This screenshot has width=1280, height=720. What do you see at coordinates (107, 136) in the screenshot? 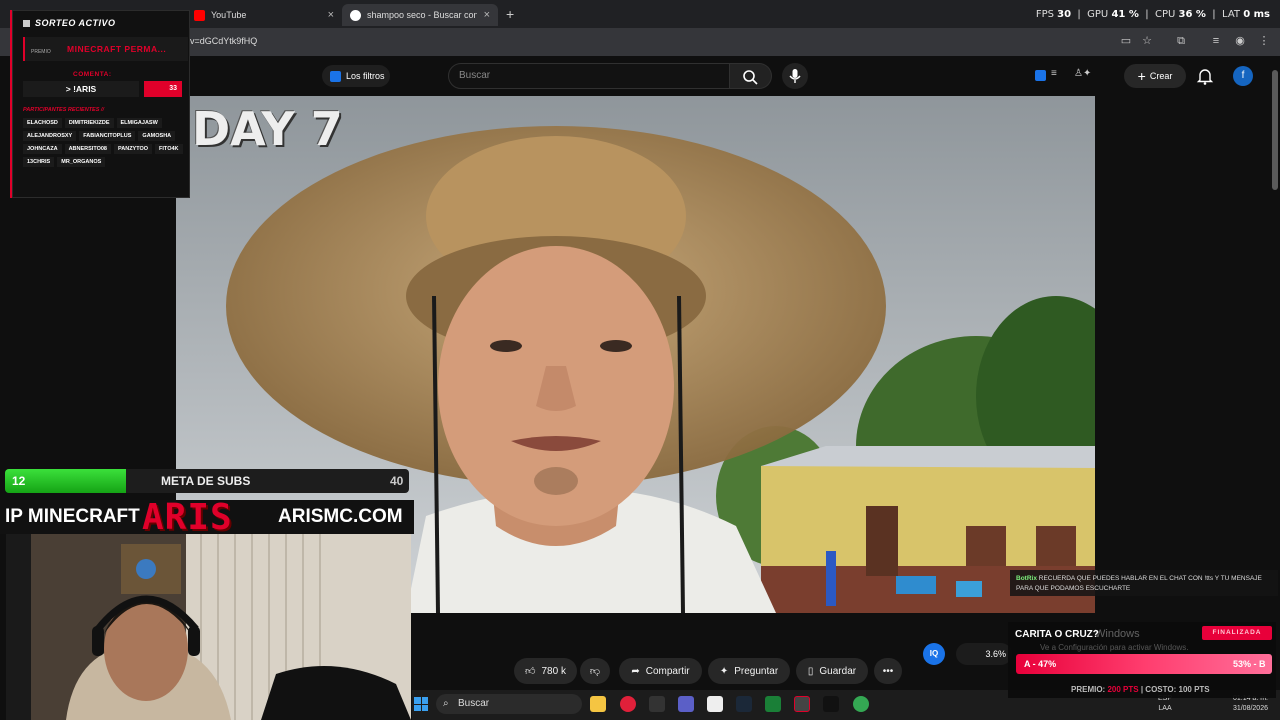
I see `participant-chip: FABIANCITOPLUS` at bounding box center [107, 136].